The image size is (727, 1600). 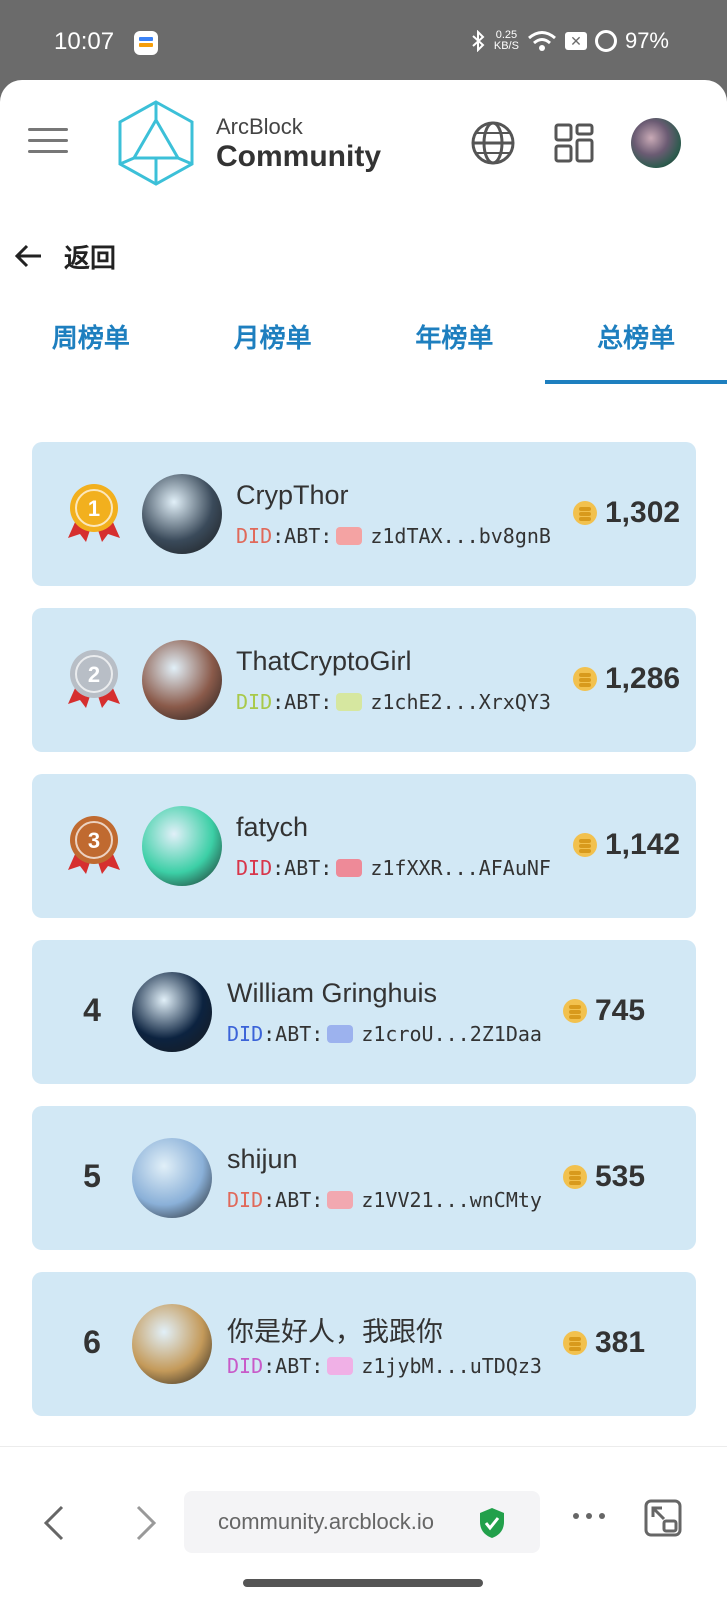 I want to click on url-bar: community.arcblock.io, so click(x=362, y=1522).